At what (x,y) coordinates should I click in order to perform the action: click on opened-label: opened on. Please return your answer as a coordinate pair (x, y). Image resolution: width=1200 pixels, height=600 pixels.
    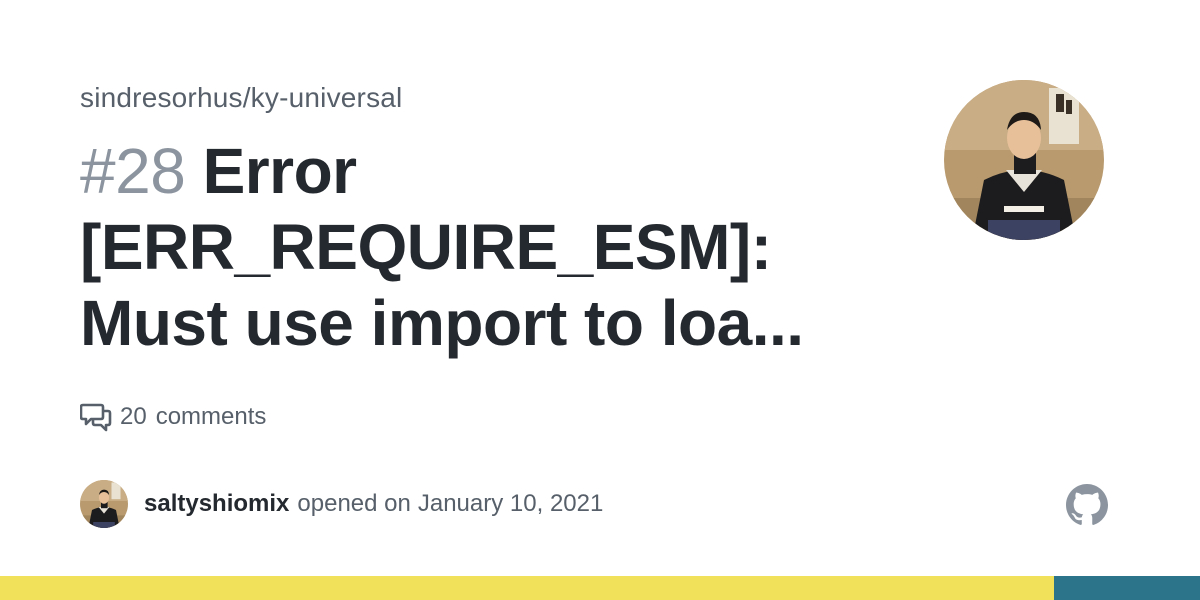
    Looking at the image, I should click on (354, 503).